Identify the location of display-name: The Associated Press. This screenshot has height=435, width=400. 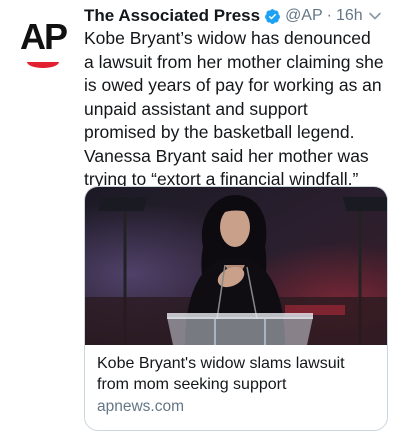
(172, 16).